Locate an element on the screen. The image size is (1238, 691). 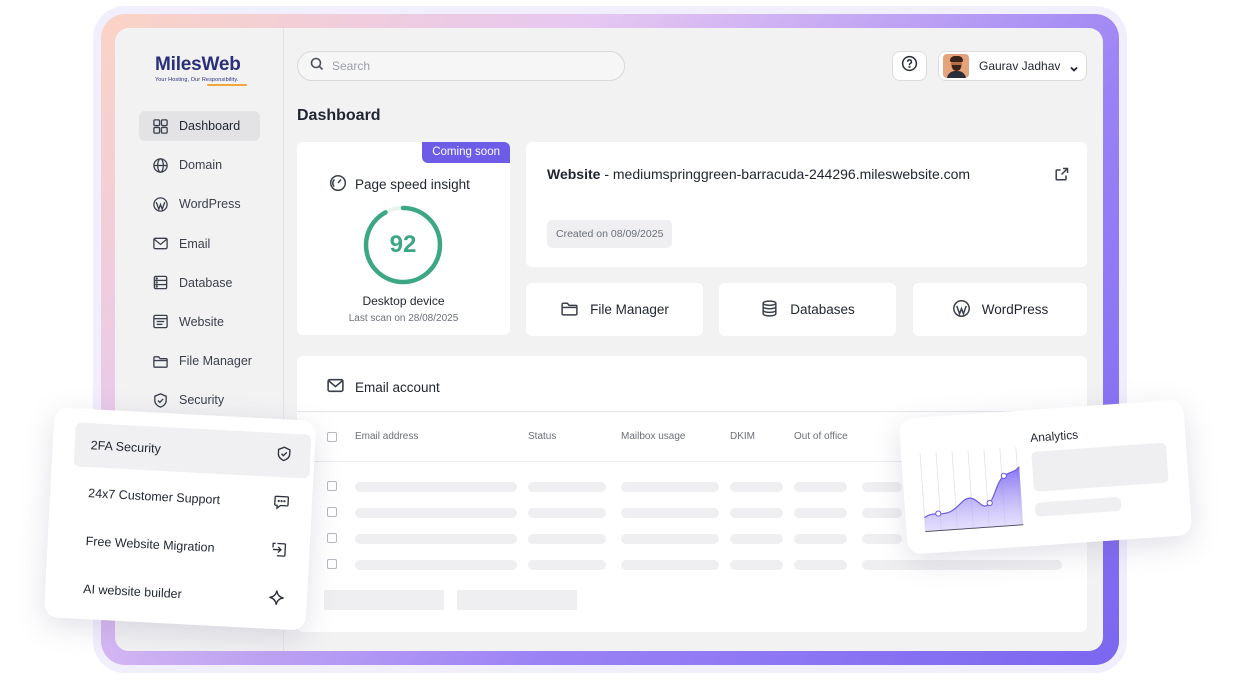
help-button is located at coordinates (909, 66).